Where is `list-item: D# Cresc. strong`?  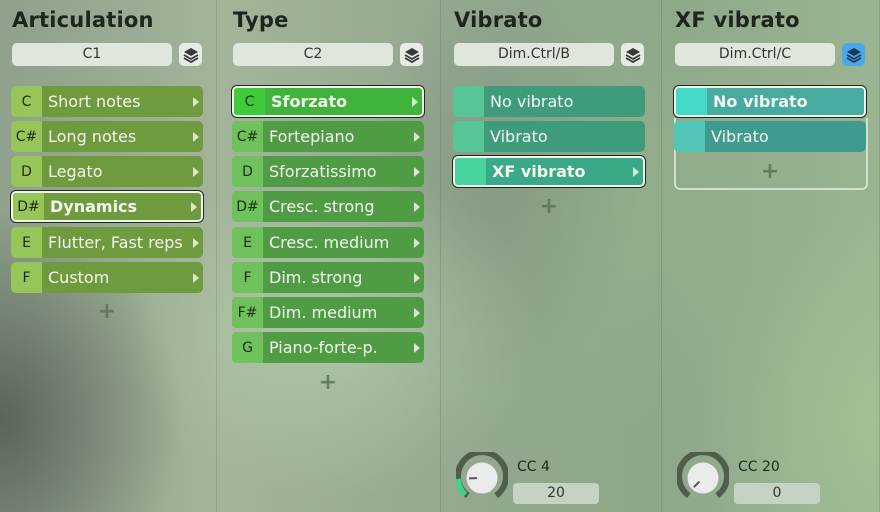
list-item: D# Cresc. strong is located at coordinates (328, 206).